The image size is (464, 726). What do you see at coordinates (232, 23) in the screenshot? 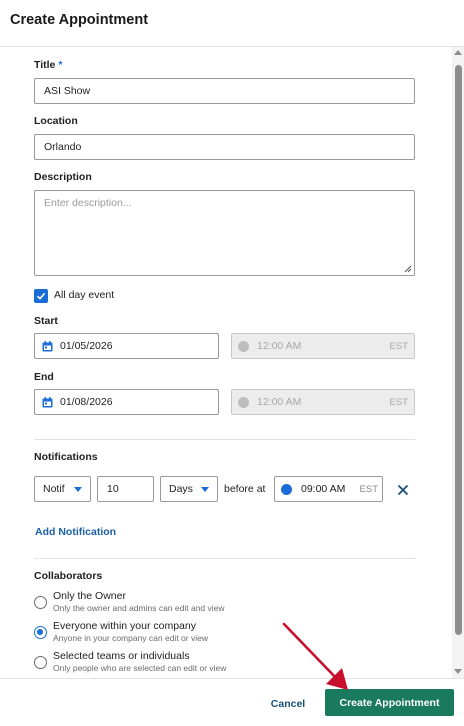
I see `dialog-header: Create Appointment` at bounding box center [232, 23].